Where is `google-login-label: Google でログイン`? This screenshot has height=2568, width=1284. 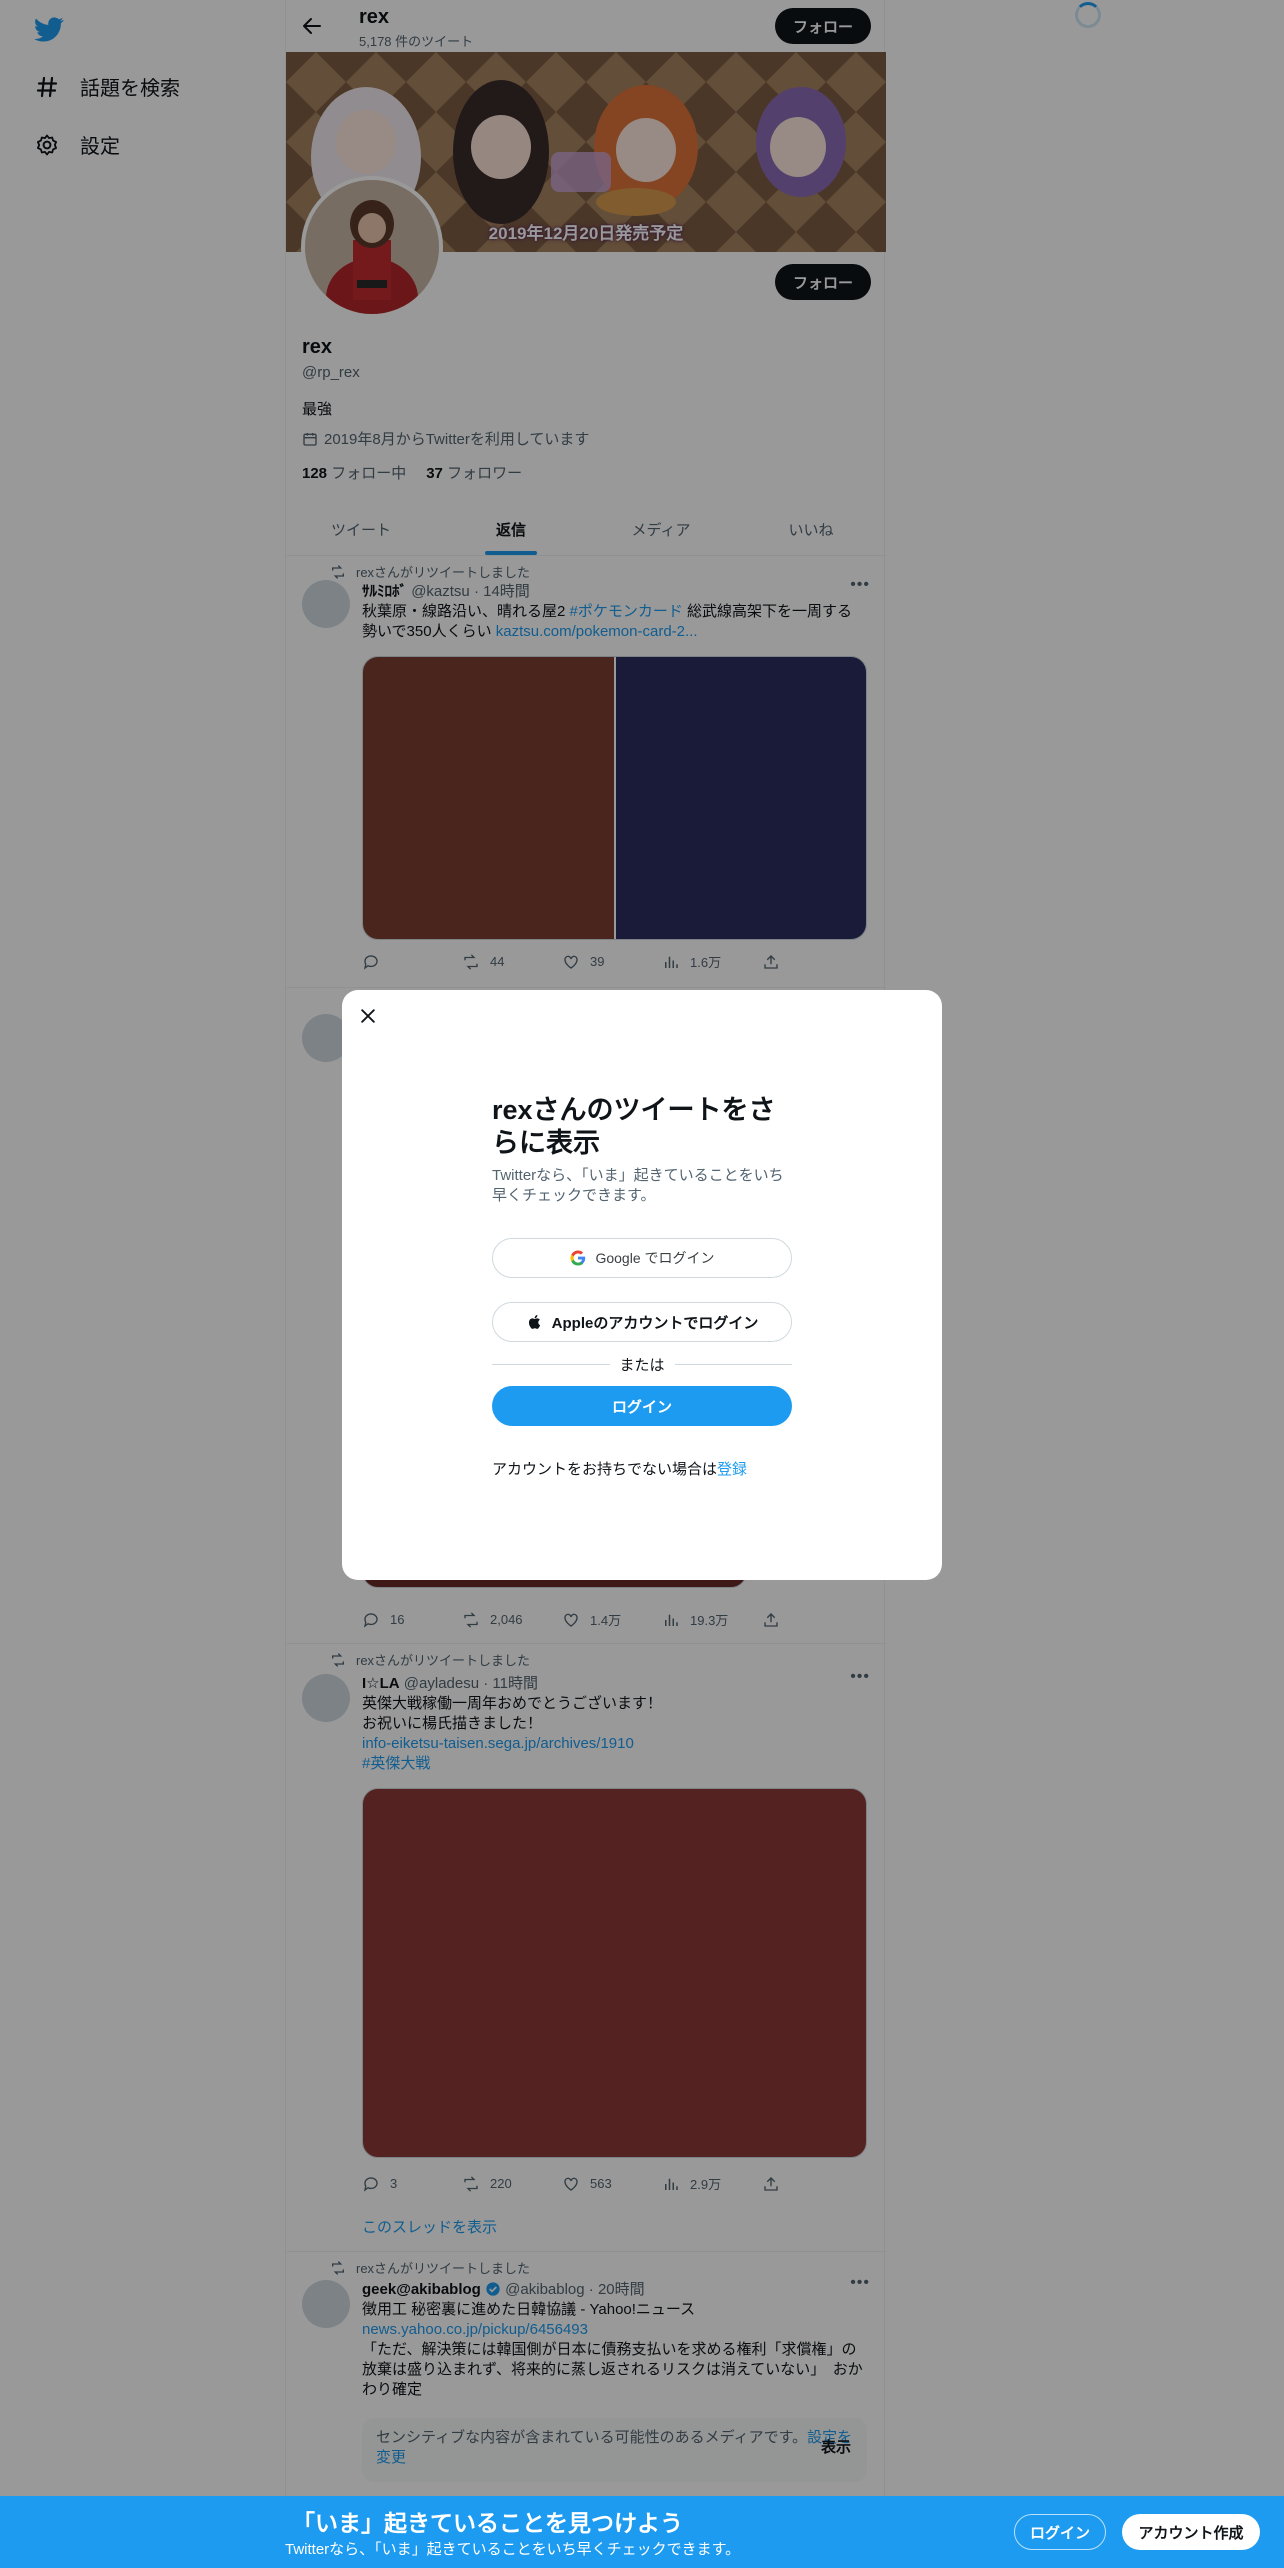 google-login-label: Google でログイン is located at coordinates (655, 1258).